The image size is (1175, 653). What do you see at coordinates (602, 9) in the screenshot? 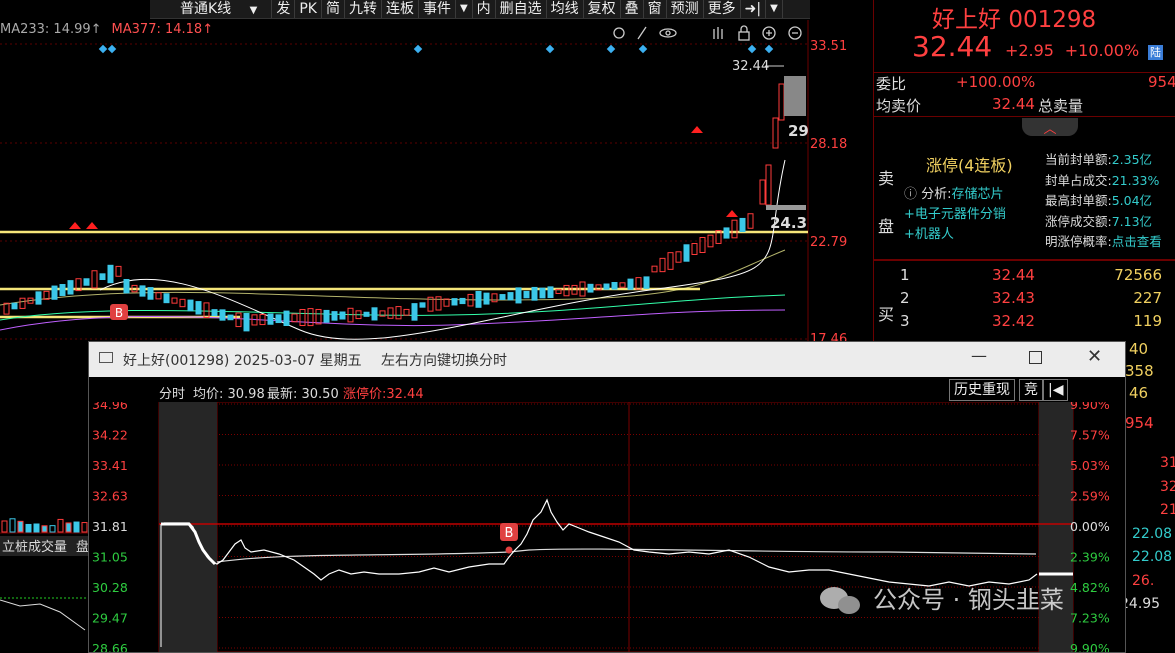
I see `toolbar-item: 复权` at bounding box center [602, 9].